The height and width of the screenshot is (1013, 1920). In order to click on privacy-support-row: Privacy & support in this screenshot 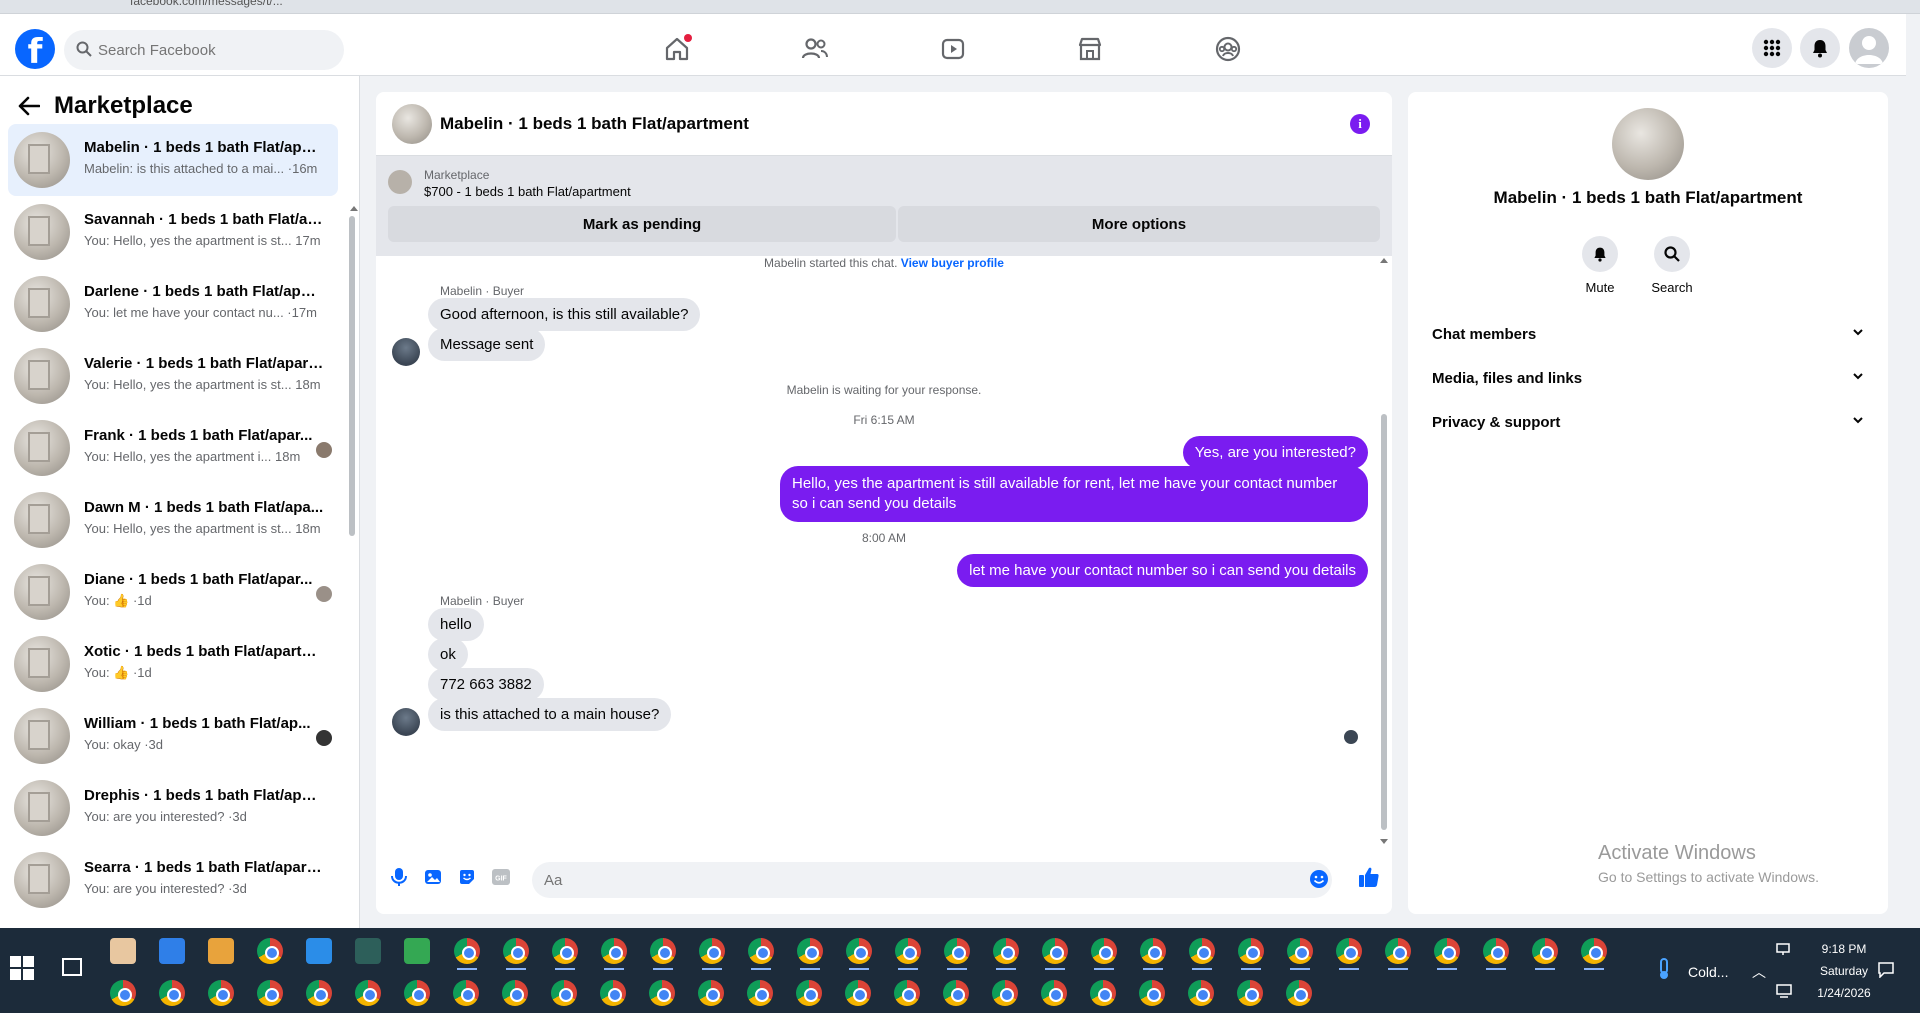, I will do `click(1648, 422)`.